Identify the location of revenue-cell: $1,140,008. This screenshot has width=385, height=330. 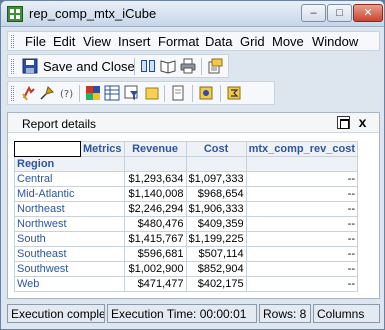
(155, 194).